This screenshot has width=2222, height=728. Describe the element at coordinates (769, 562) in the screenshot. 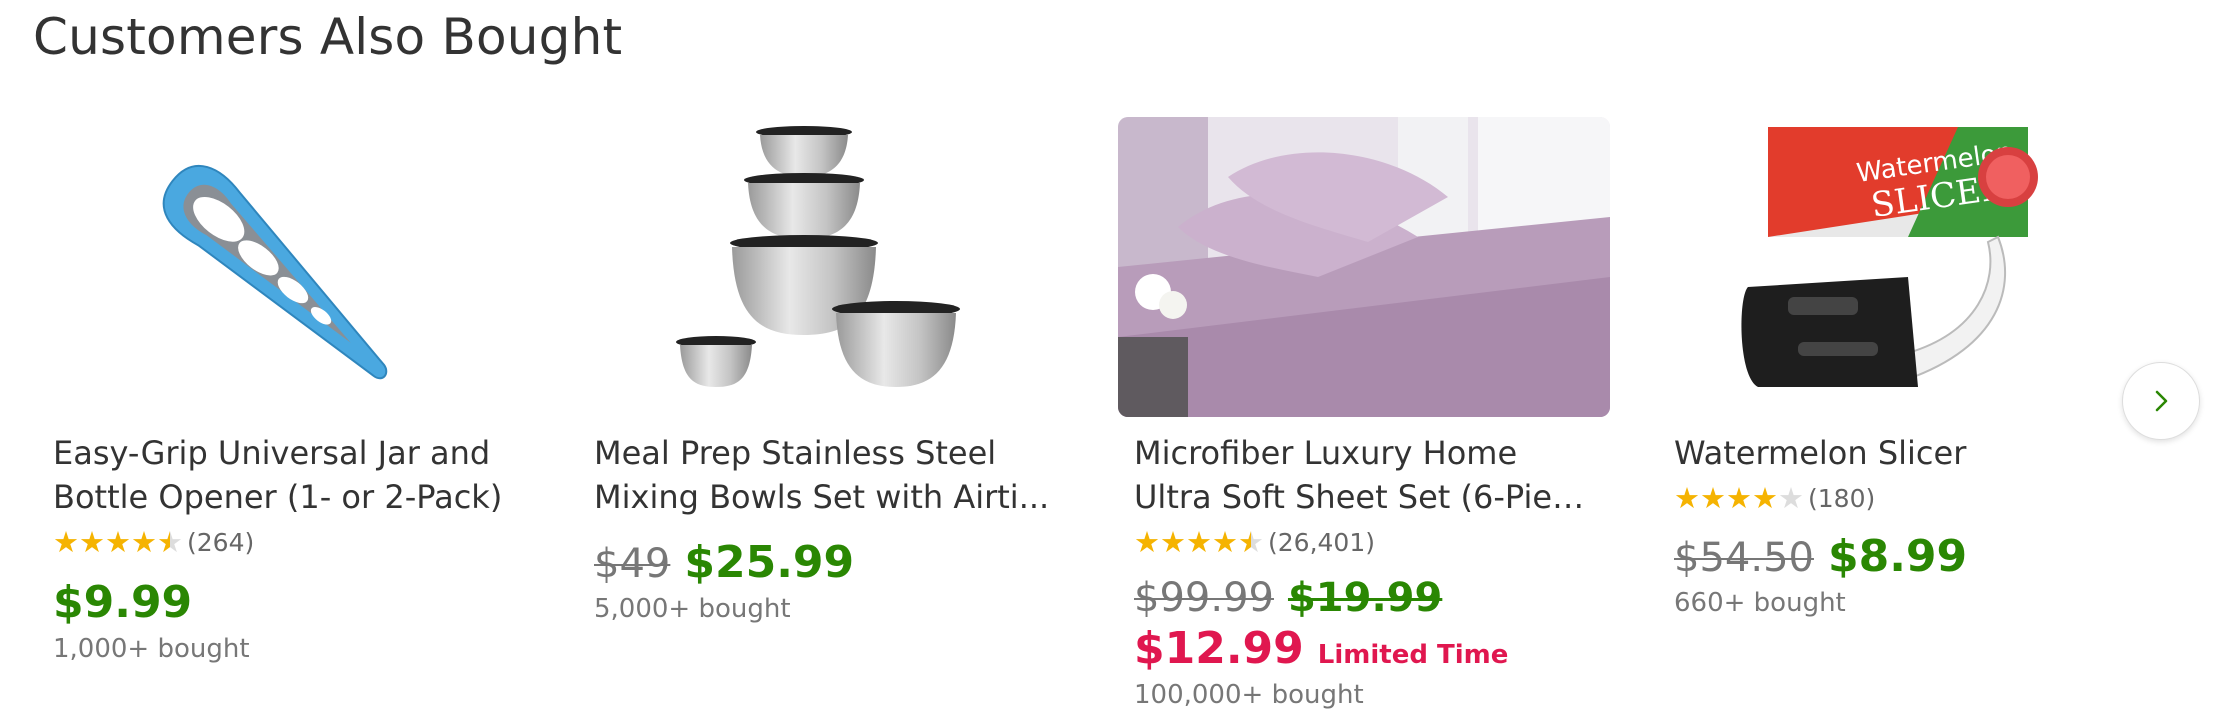

I see `current-price: $25.99` at that location.